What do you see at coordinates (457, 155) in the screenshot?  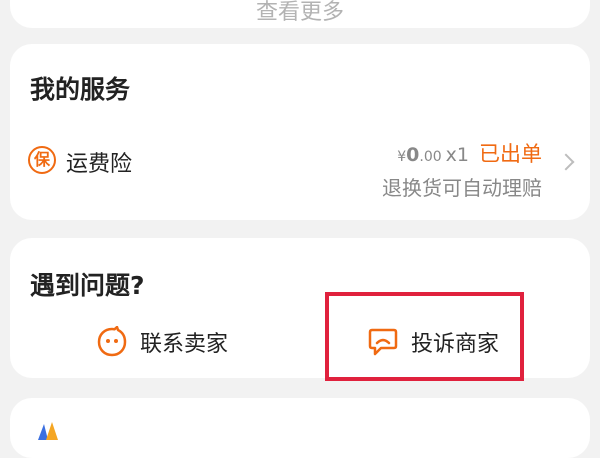 I see `quantity: x1` at bounding box center [457, 155].